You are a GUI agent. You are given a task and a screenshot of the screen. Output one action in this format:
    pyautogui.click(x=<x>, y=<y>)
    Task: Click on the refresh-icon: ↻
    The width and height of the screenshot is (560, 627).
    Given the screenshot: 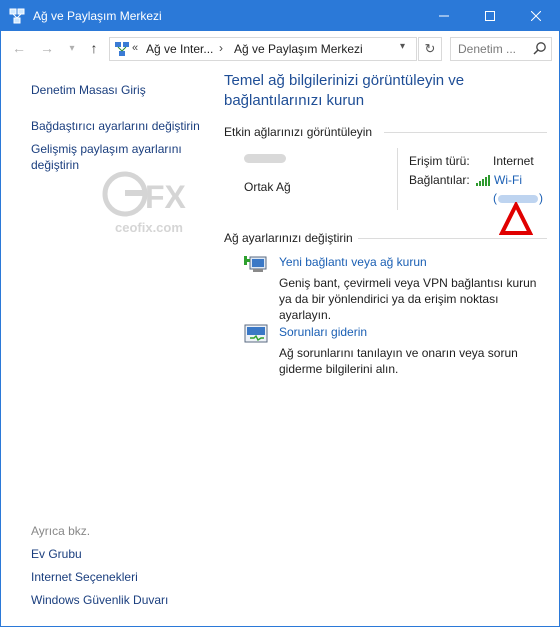 What is the action you would take?
    pyautogui.click(x=430, y=48)
    